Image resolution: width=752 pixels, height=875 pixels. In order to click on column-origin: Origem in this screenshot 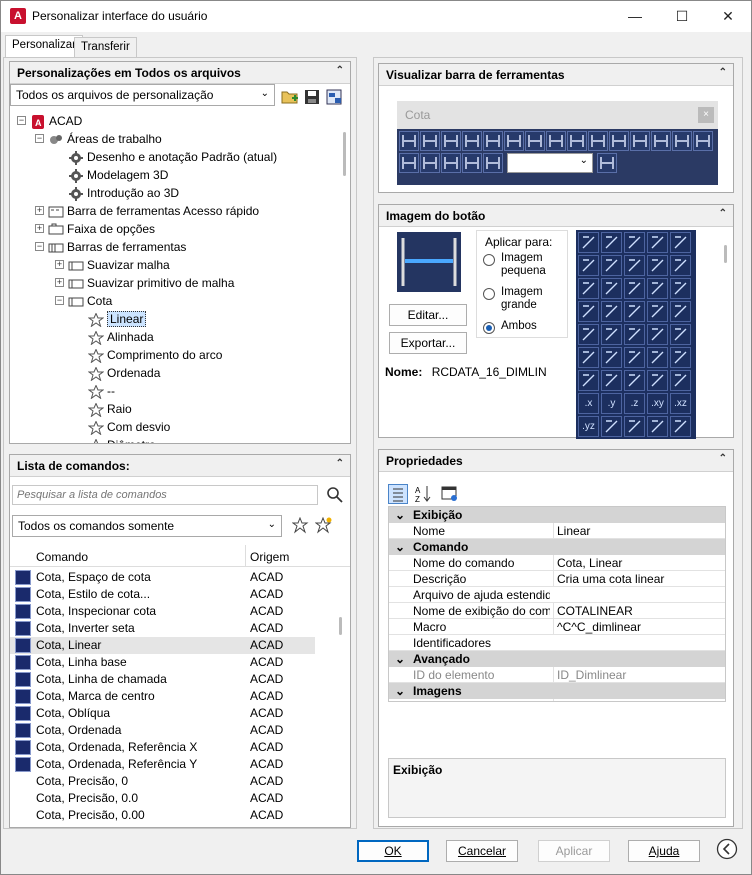, I will do `click(269, 557)`.